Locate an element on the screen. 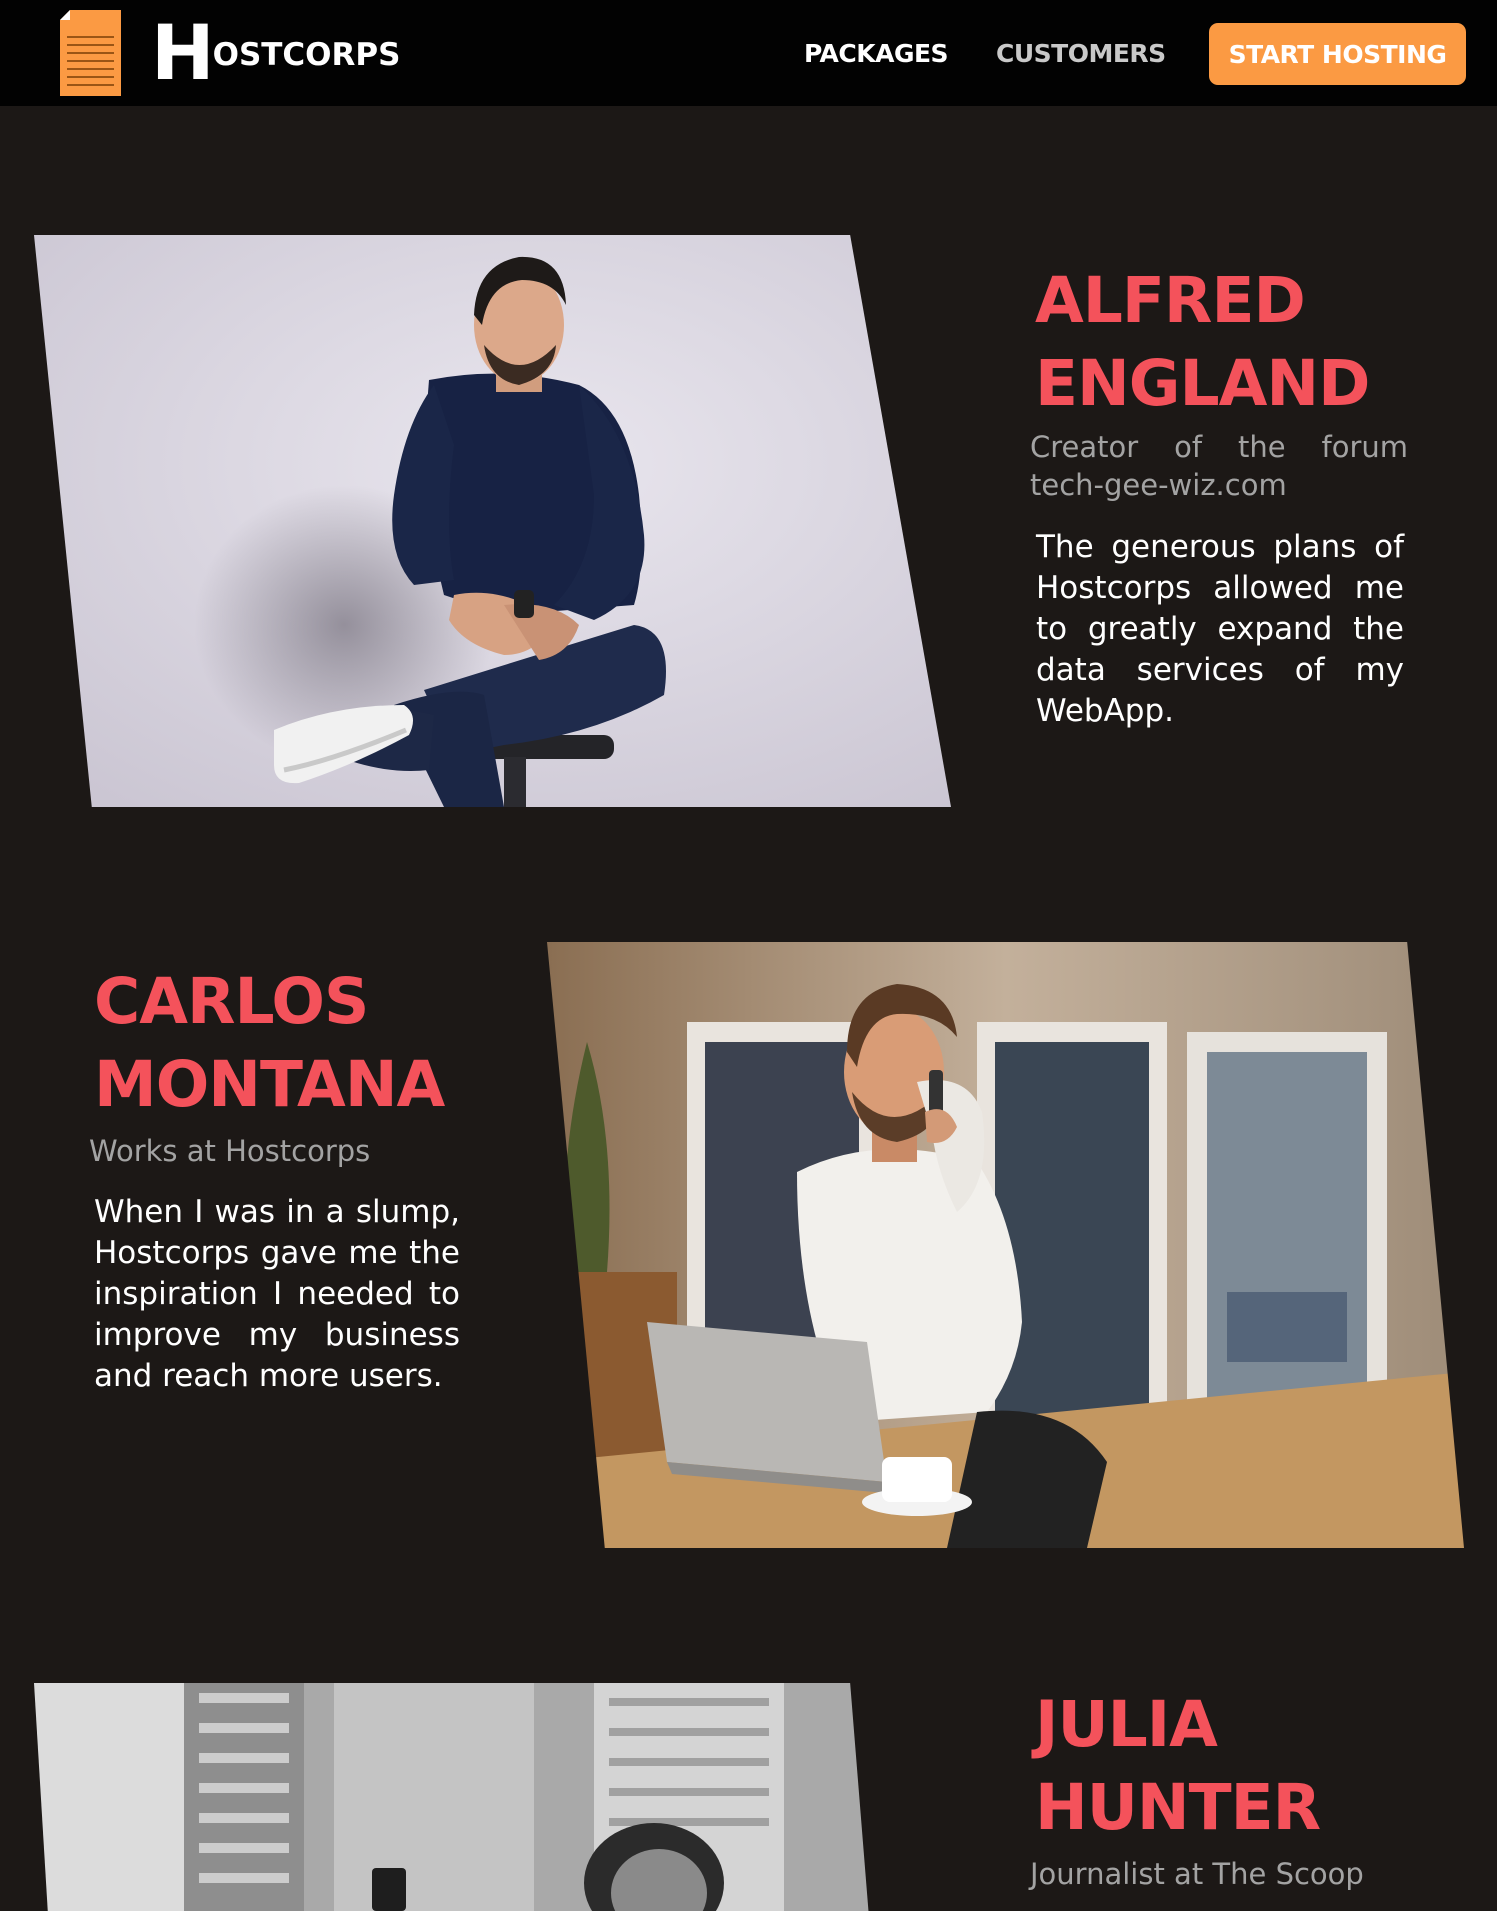 This screenshot has width=1497, height=1911. nav-link-customers: CUSTOMERS is located at coordinates (1081, 54).